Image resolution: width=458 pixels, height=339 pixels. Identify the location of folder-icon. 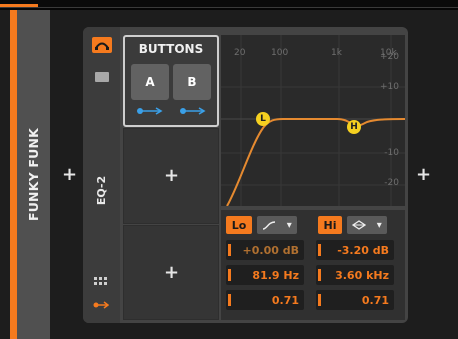
(102, 77).